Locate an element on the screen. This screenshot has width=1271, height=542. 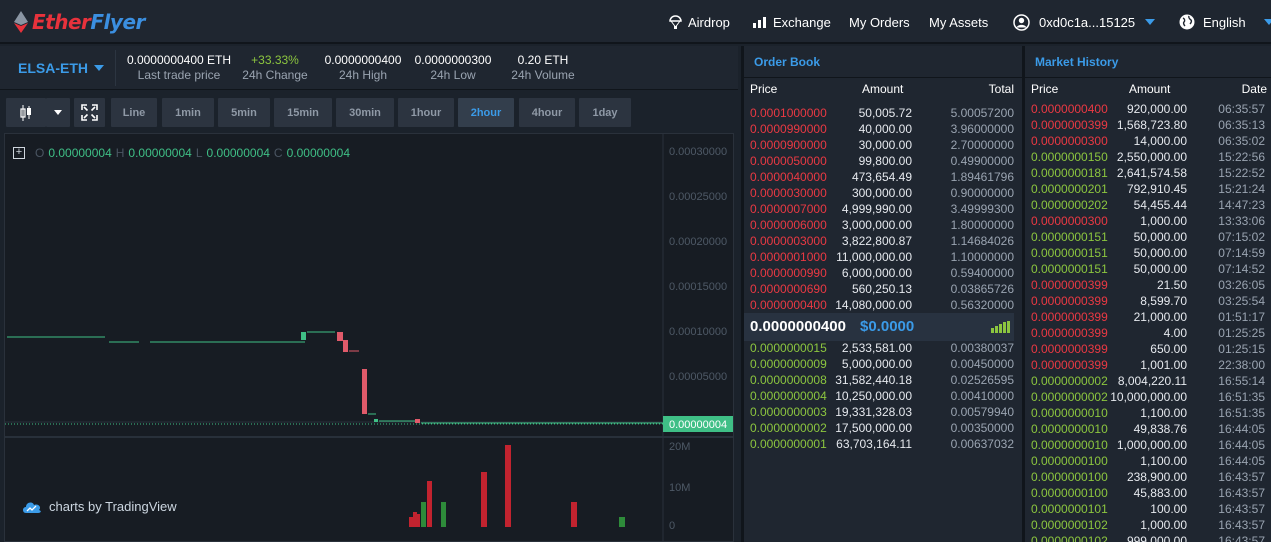
order-row: 0.0000000400 14,080,000.00 0.56320000 is located at coordinates (883, 305).